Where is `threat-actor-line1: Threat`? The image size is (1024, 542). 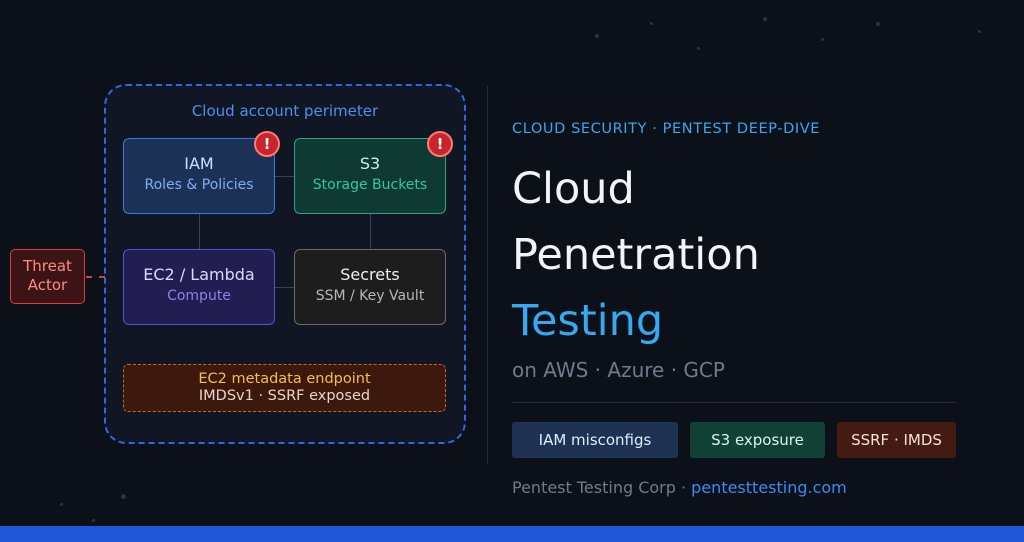 threat-actor-line1: Threat is located at coordinates (47, 266).